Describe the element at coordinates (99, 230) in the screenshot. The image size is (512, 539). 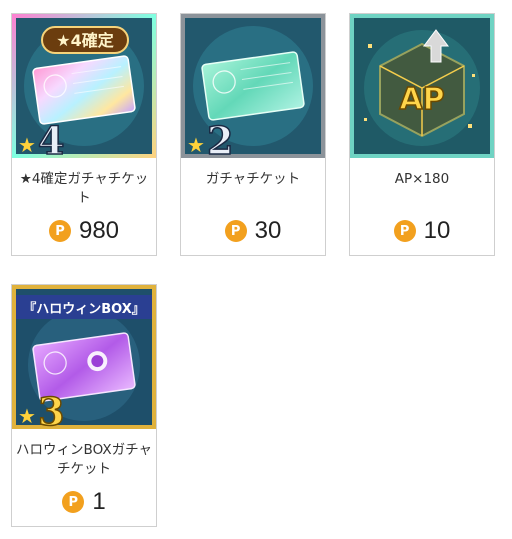
I see `price-amount: 980` at that location.